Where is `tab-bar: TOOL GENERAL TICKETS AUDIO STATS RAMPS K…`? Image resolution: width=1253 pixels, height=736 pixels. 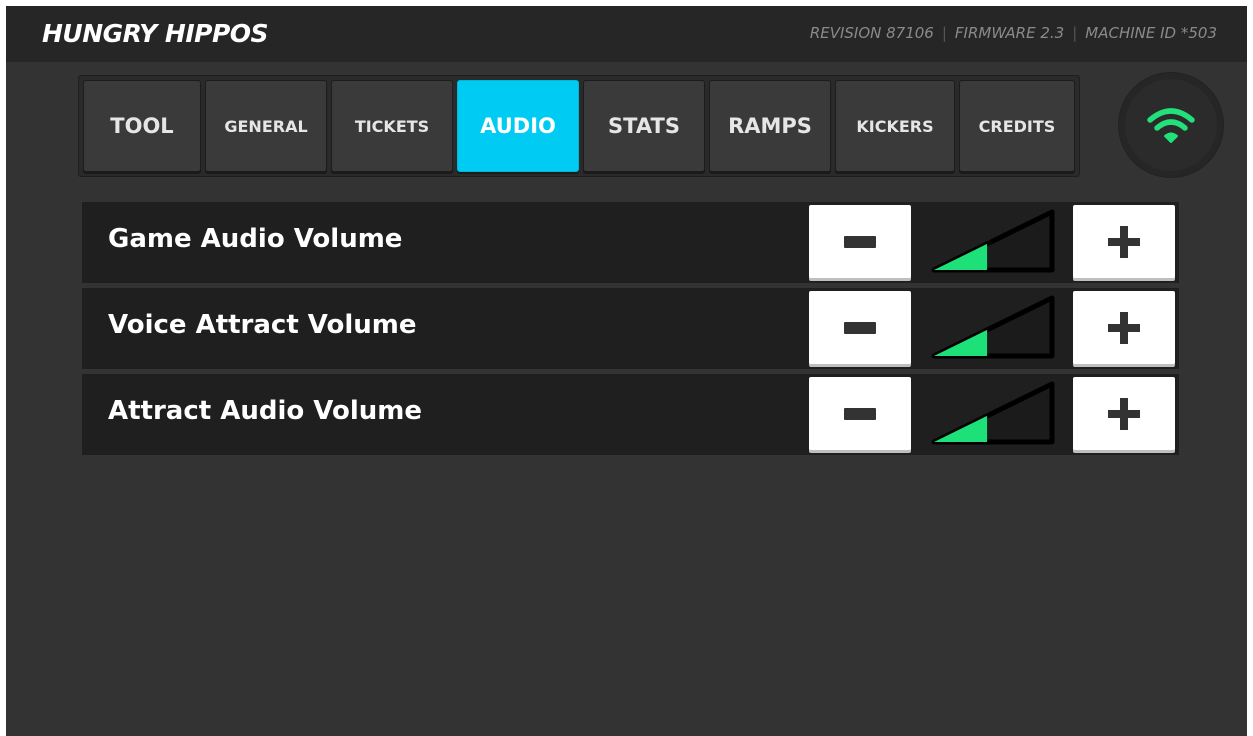 tab-bar: TOOL GENERAL TICKETS AUDIO STATS RAMPS K… is located at coordinates (579, 126).